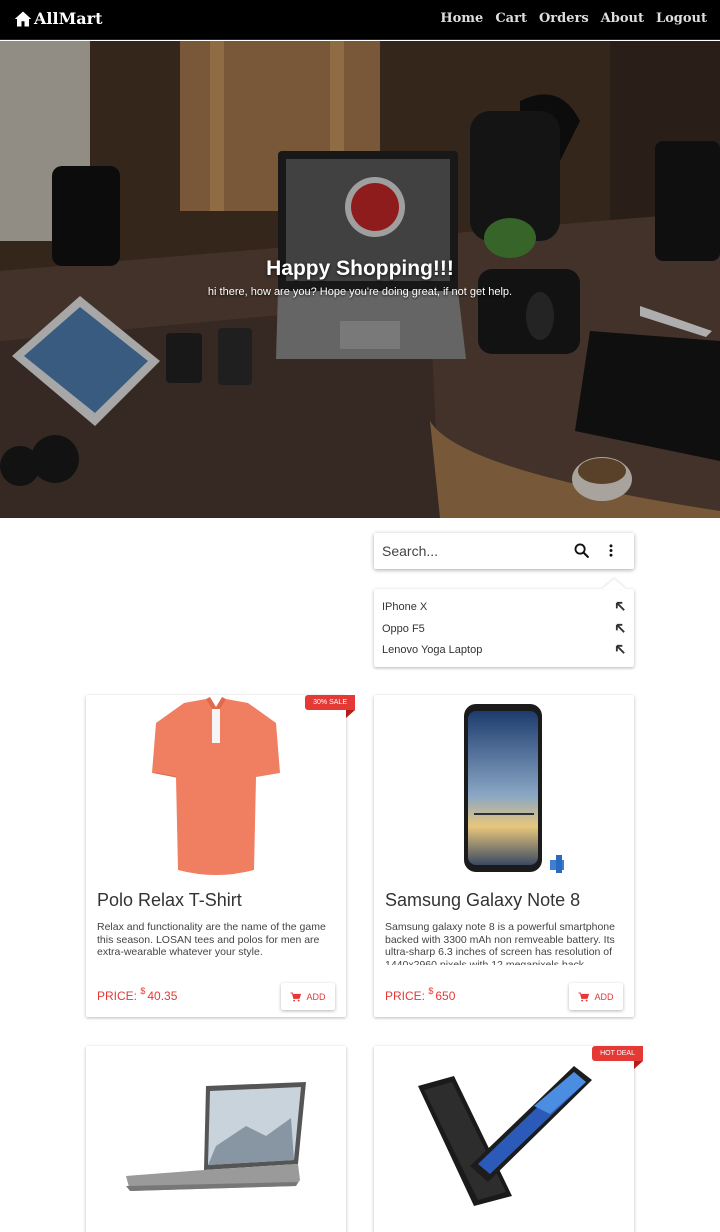 This screenshot has width=720, height=1232. I want to click on nav-home: Home, so click(461, 18).